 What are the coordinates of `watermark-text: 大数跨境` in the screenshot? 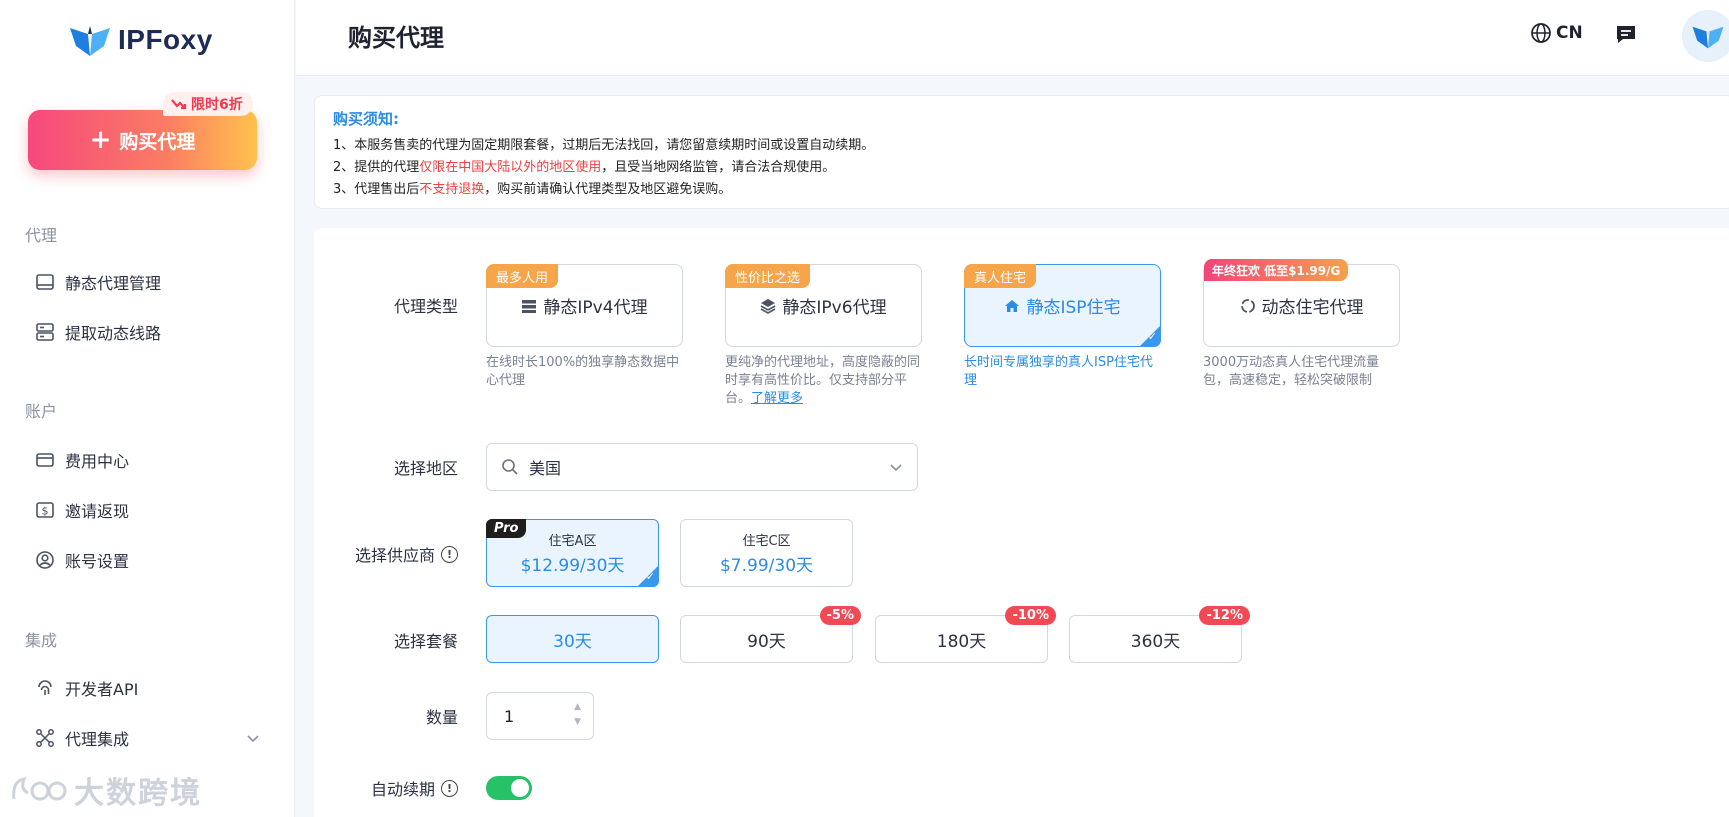 It's located at (138, 793).